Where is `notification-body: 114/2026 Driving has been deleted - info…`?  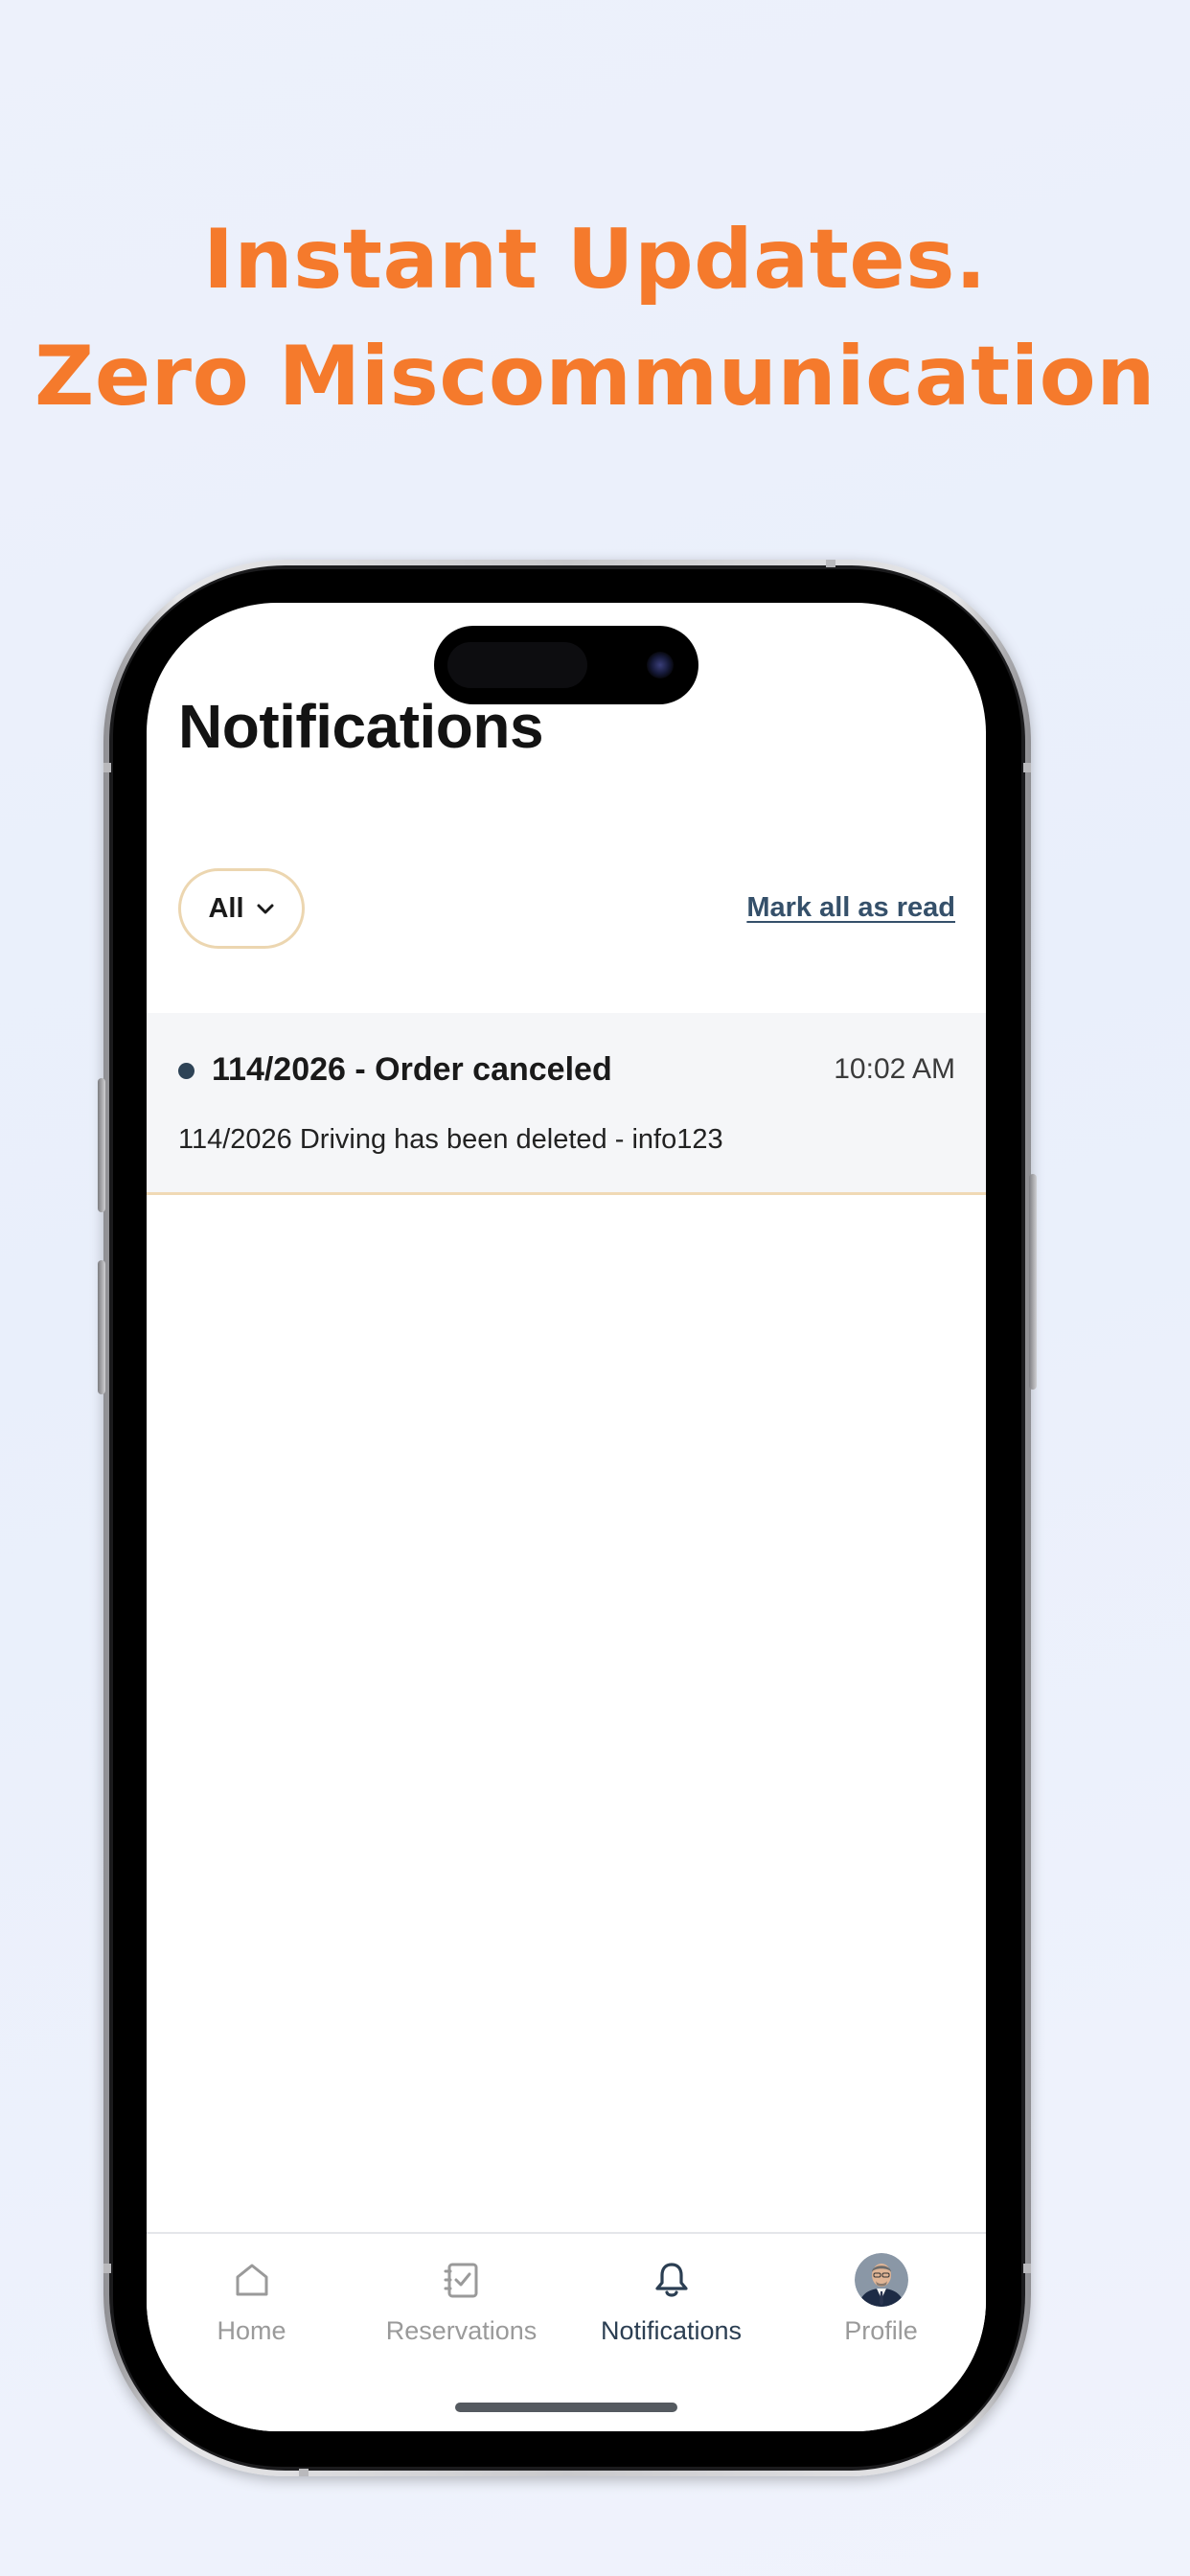 notification-body: 114/2026 Driving has been deleted - info… is located at coordinates (451, 1139).